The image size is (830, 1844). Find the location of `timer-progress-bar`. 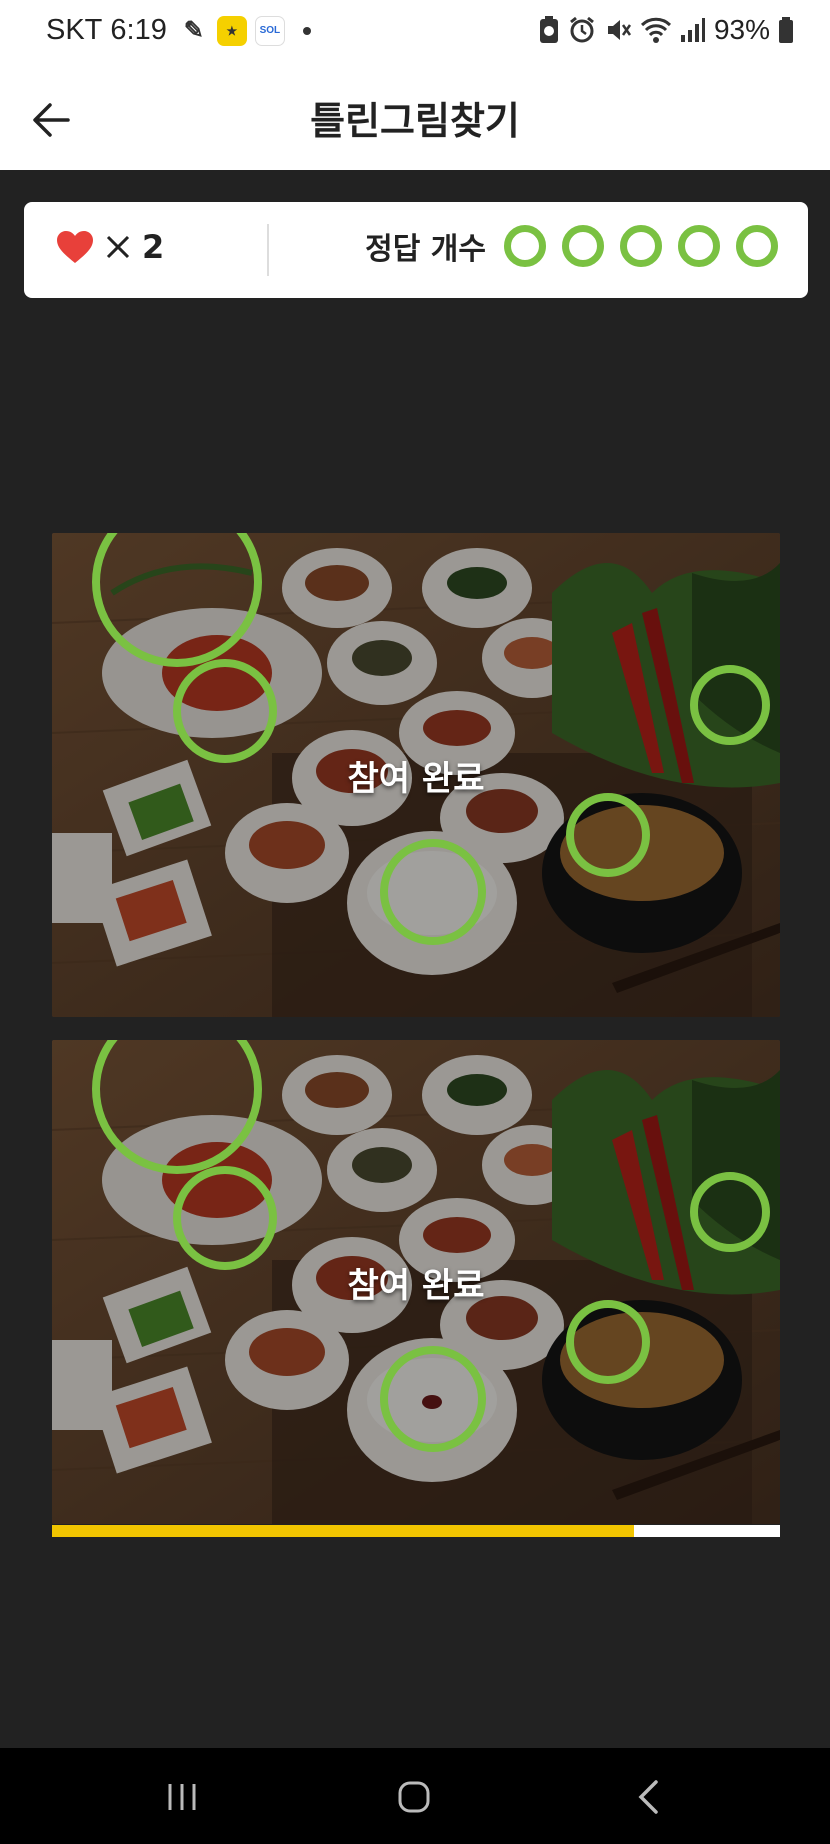

timer-progress-bar is located at coordinates (416, 1531).